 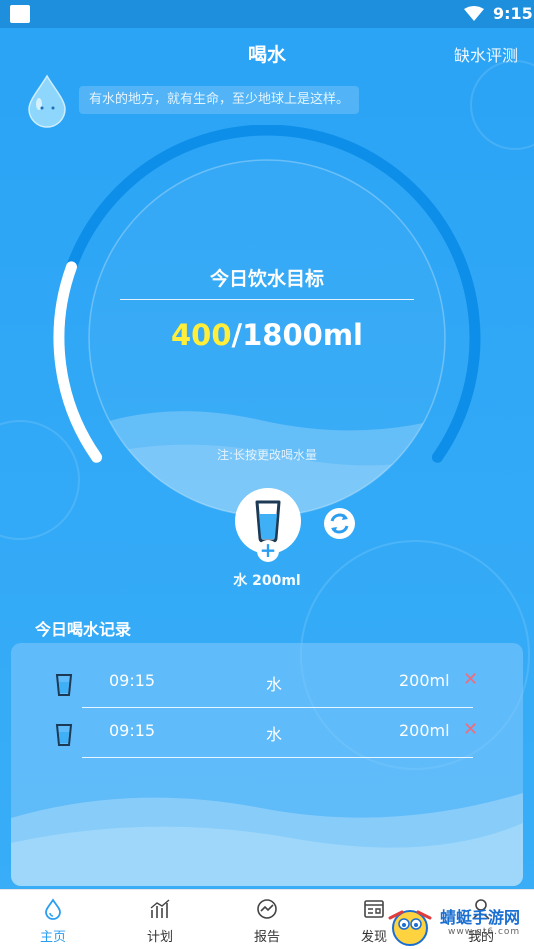 What do you see at coordinates (159, 937) in the screenshot?
I see `nav-label: 计划` at bounding box center [159, 937].